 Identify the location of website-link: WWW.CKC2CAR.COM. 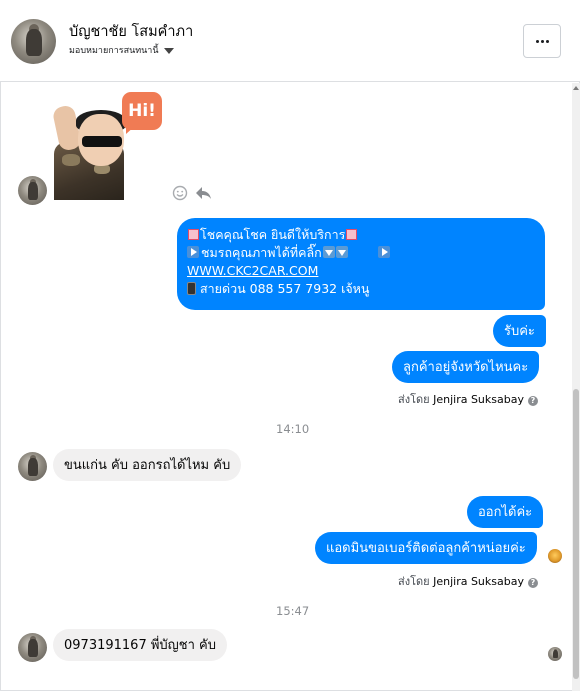
(361, 271).